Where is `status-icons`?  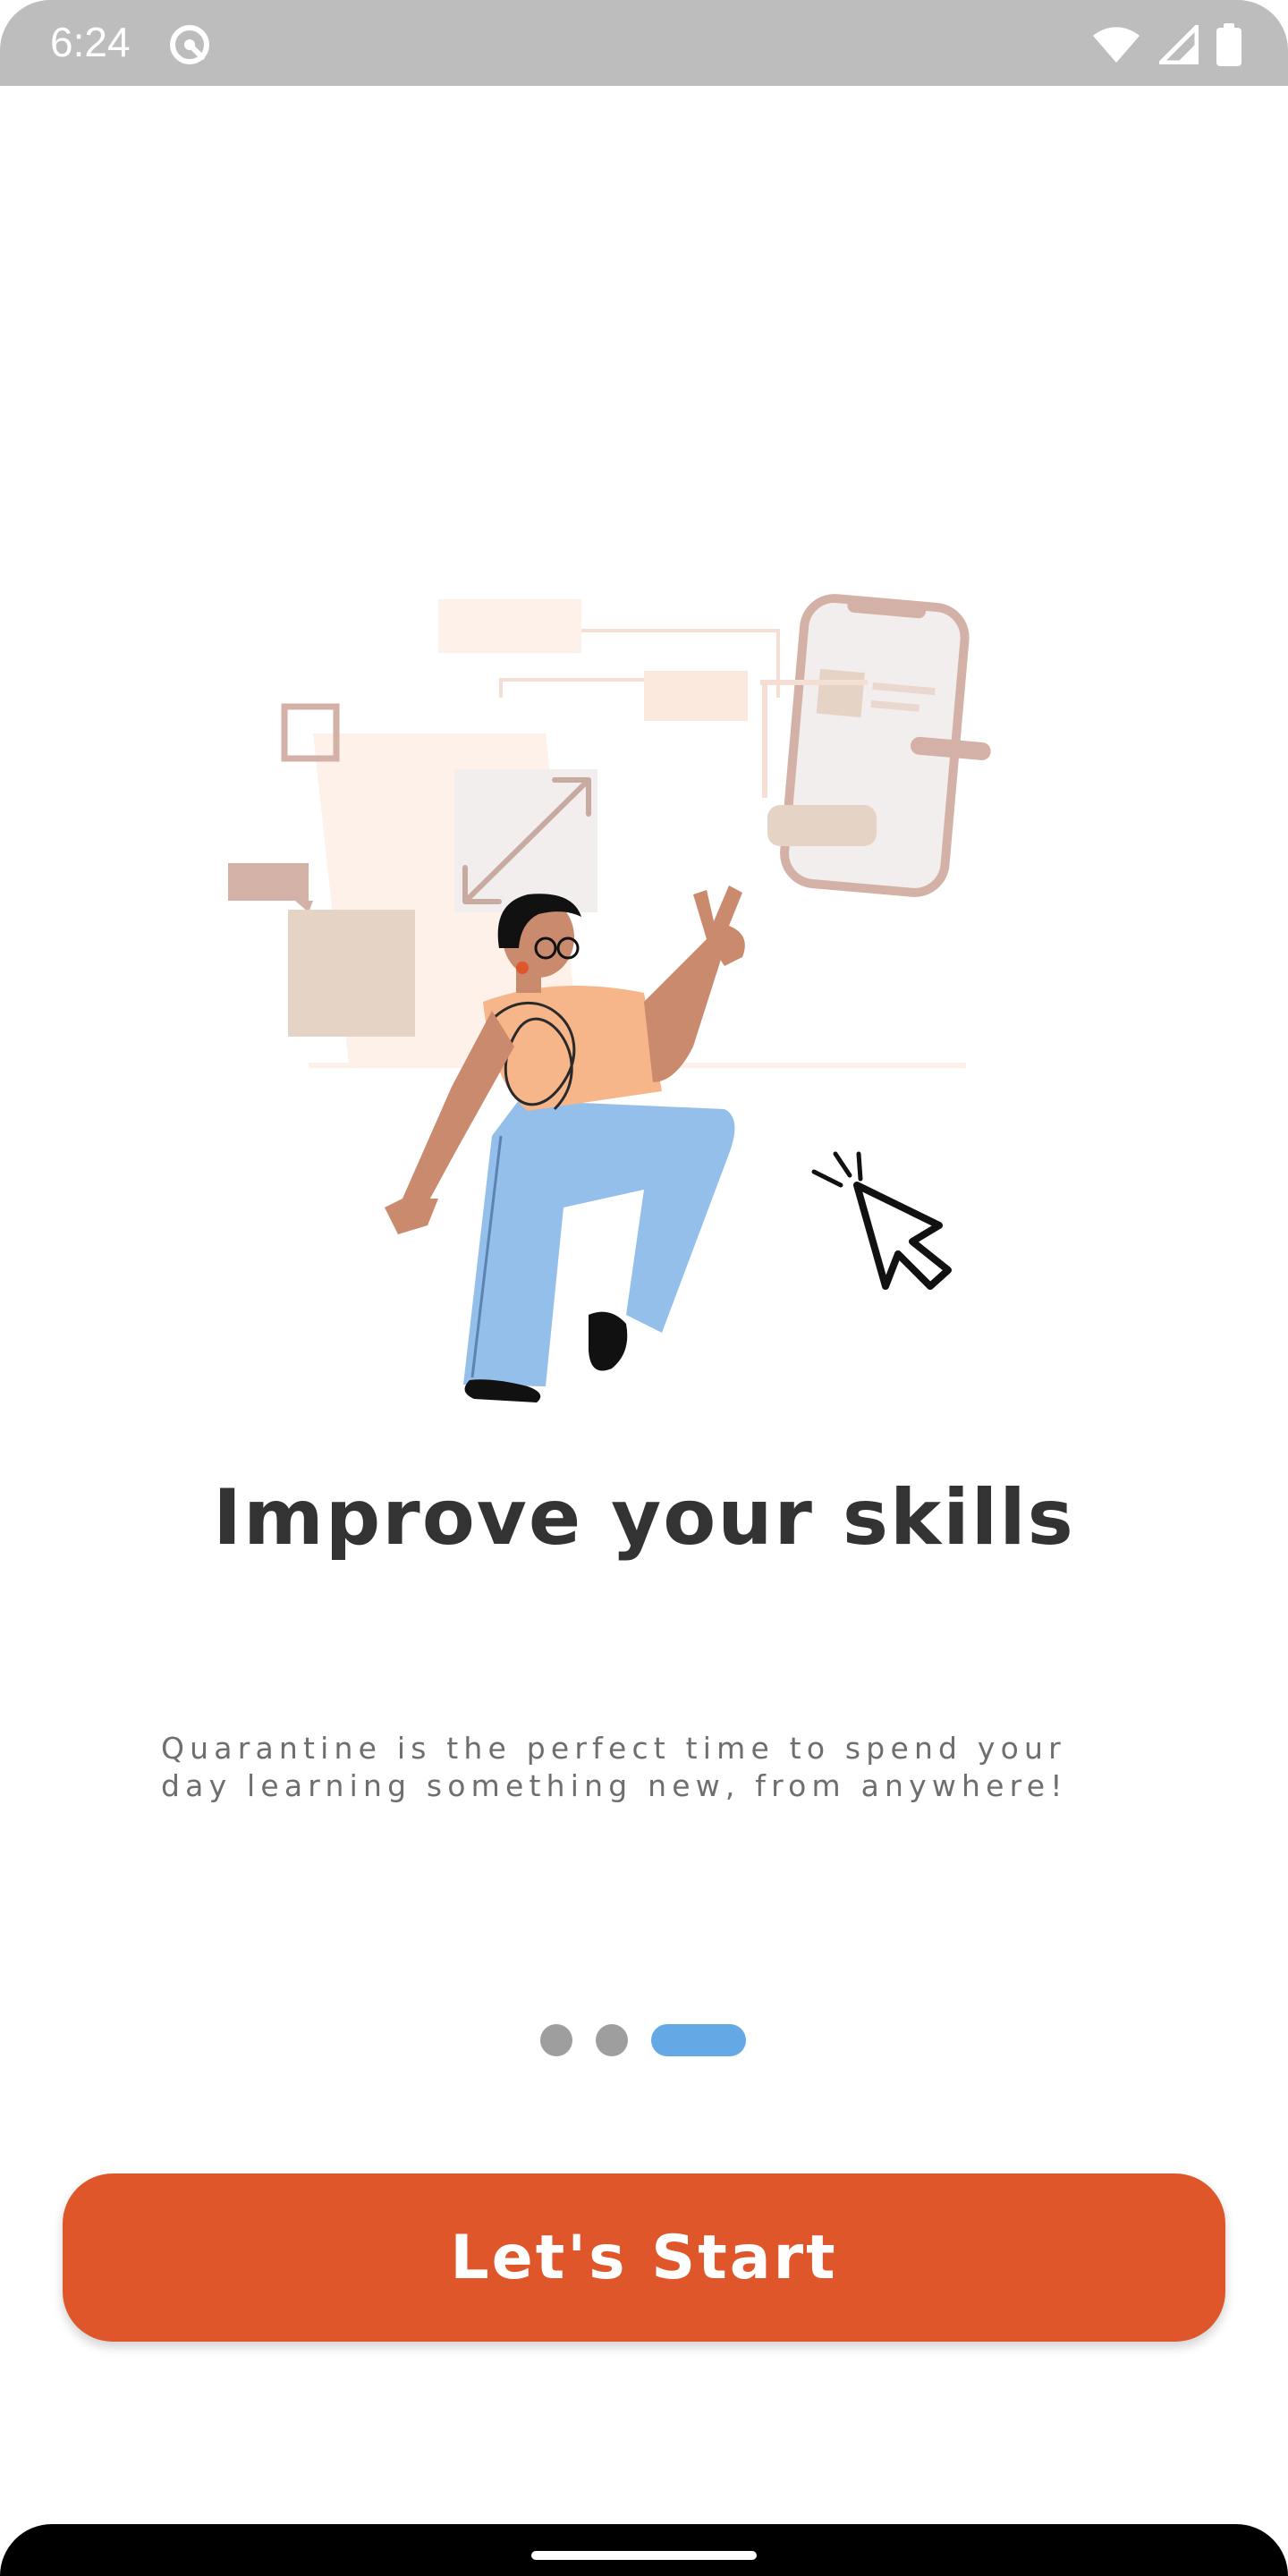
status-icons is located at coordinates (1166, 45).